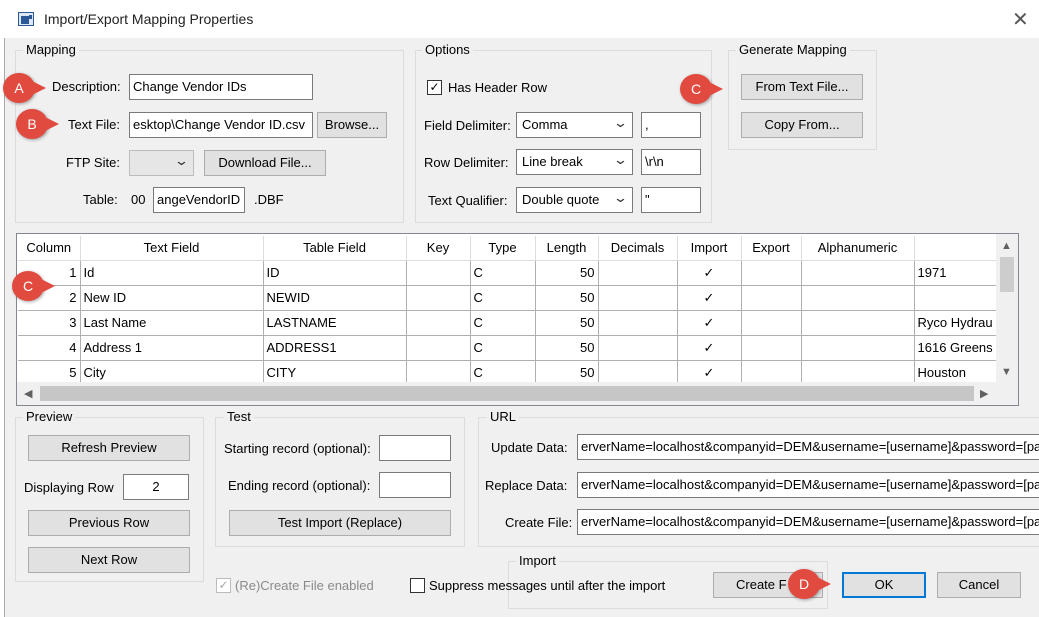 This screenshot has width=1039, height=617. I want to click on table-row: 4 Address 1 ADDRESS1 C 50 ✓ 1616 Greens, so click(508, 348).